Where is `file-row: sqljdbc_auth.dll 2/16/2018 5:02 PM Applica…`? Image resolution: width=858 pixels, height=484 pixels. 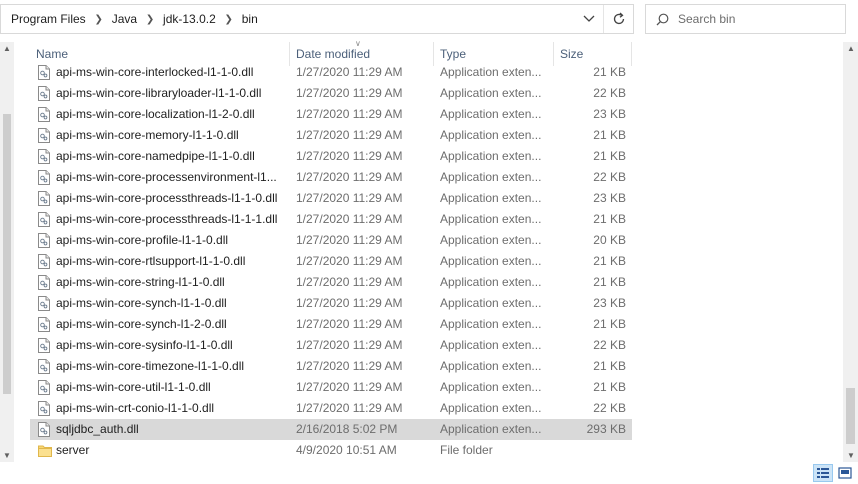 file-row: sqljdbc_auth.dll 2/16/2018 5:02 PM Applica… is located at coordinates (331, 429).